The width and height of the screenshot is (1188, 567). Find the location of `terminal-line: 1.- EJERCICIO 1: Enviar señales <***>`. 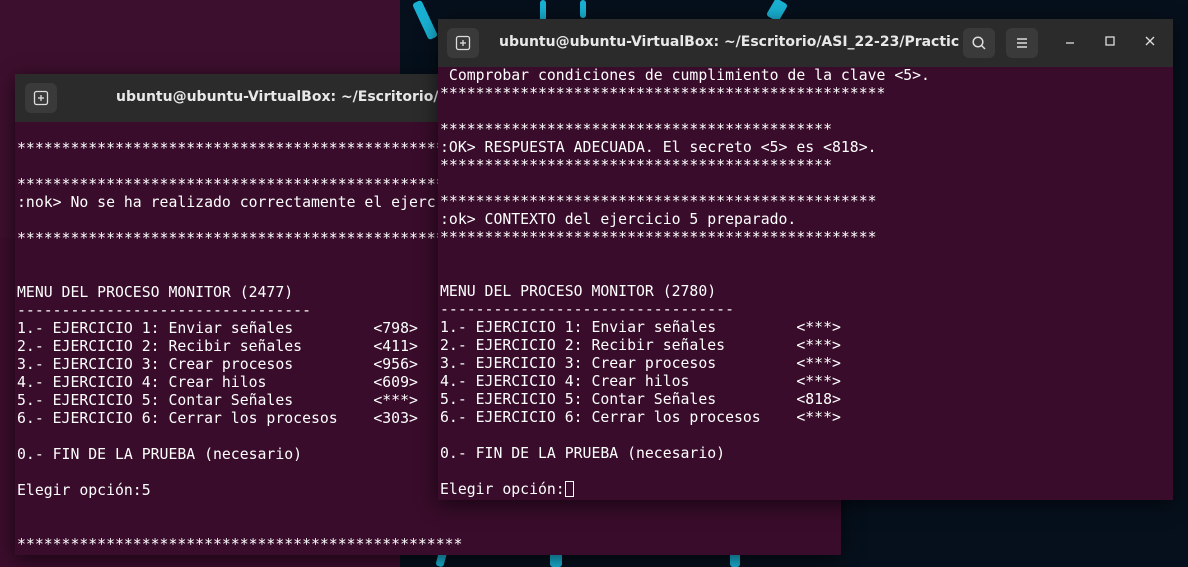

terminal-line: 1.- EJERCICIO 1: Enviar señales <***> is located at coordinates (640, 327).